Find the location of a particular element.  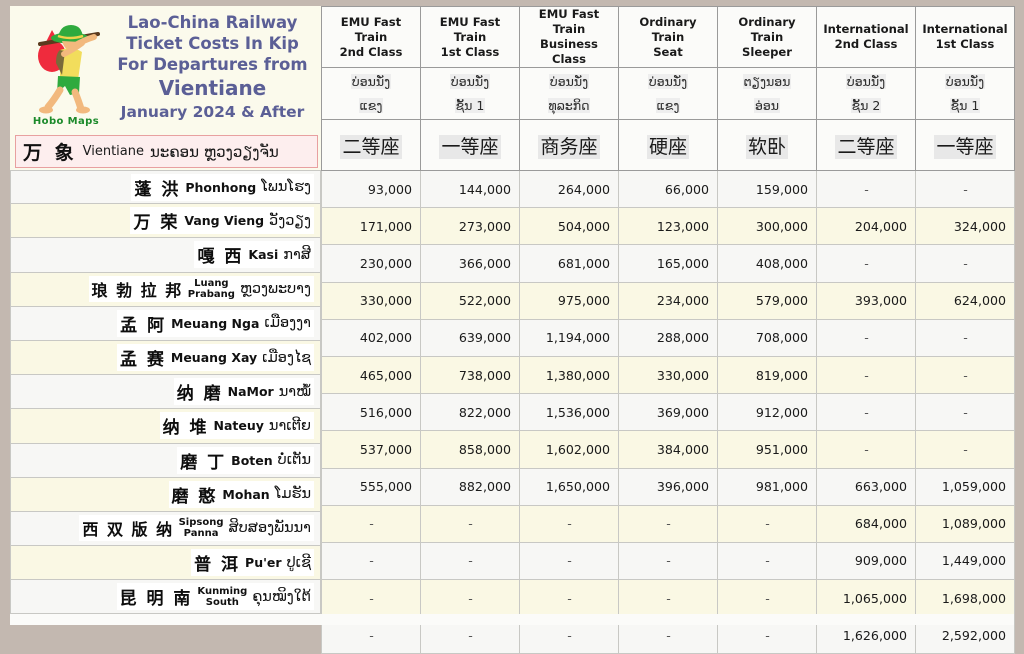

station-row: 琅 勃 拉 邦 Luang Prabang ຫຼວງພະບາງ is located at coordinates (165, 289).